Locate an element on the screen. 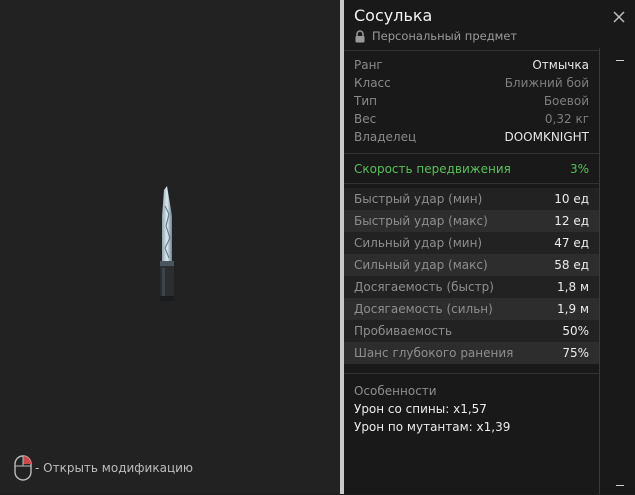 The width and height of the screenshot is (635, 495). open-modification-hint: - Открыть модификацию is located at coordinates (103, 468).